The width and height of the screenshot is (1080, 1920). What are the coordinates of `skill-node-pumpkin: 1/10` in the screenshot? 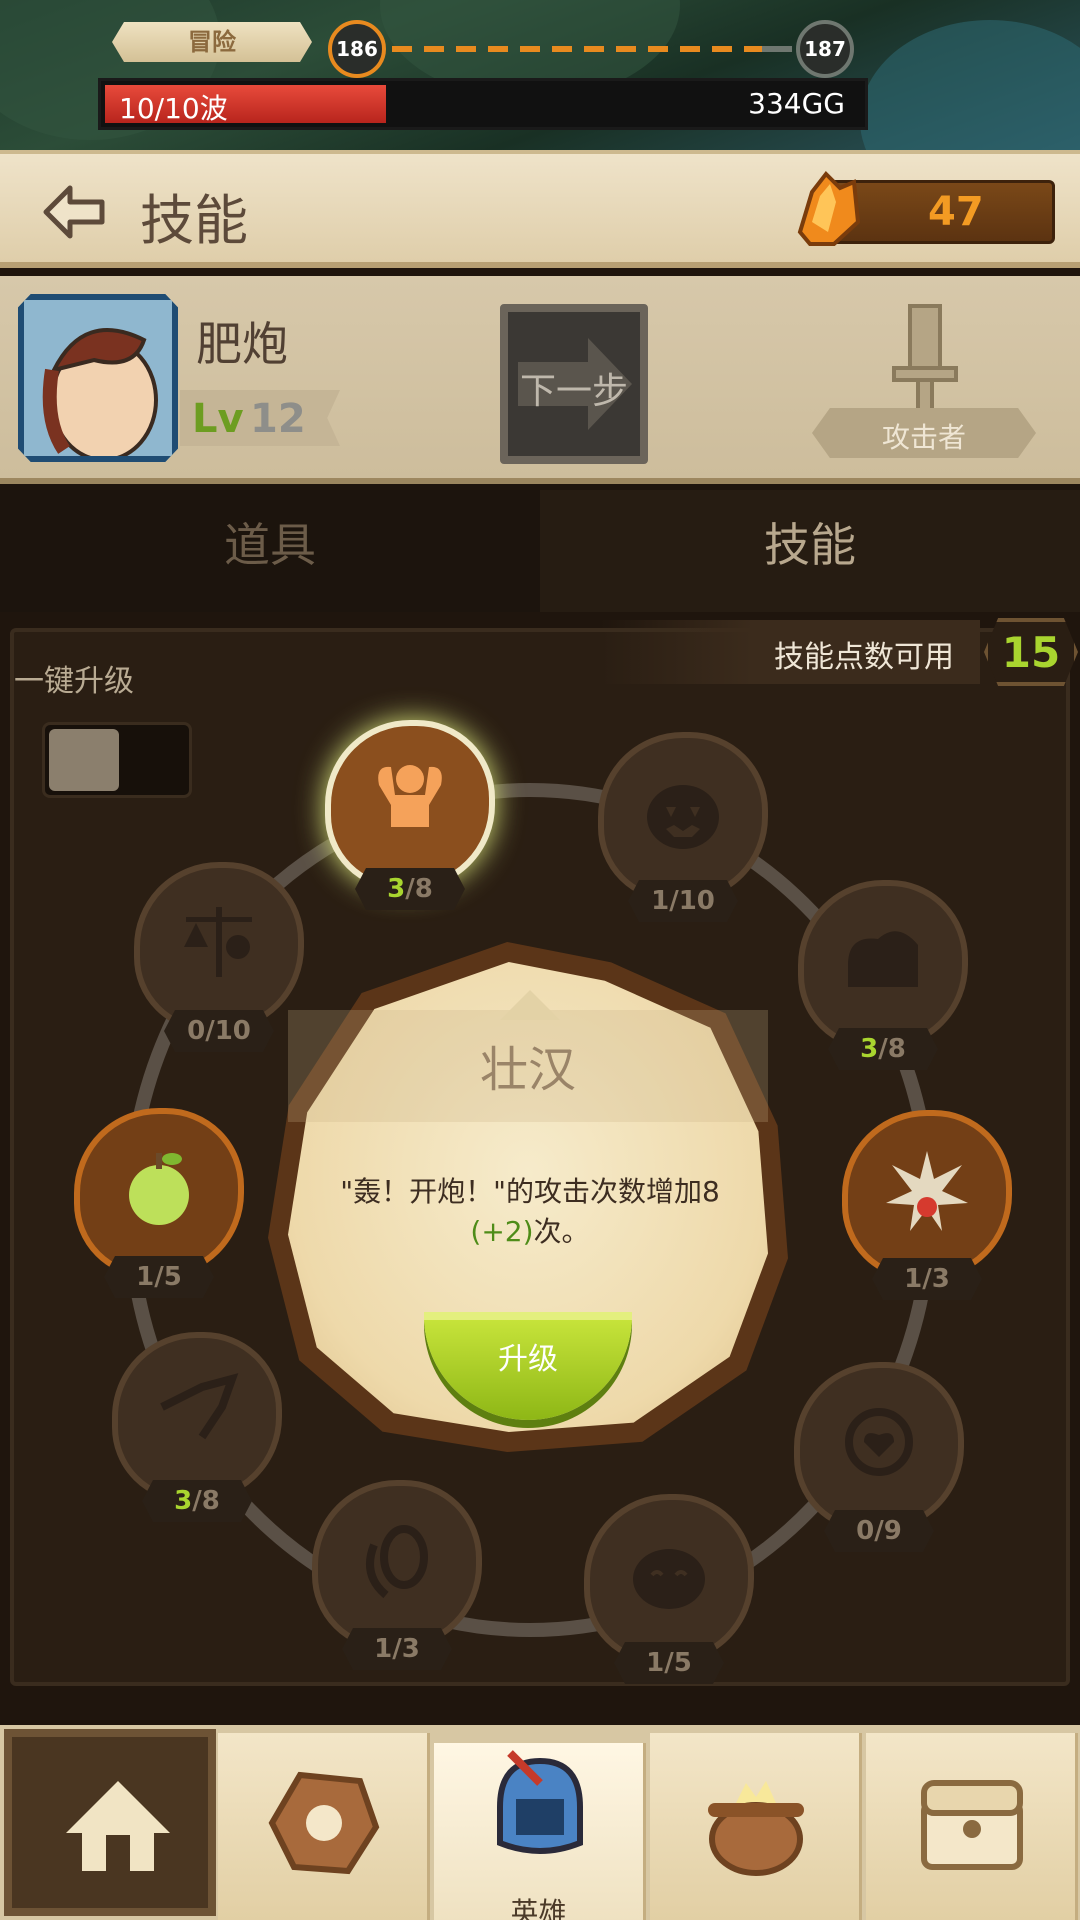 It's located at (683, 827).